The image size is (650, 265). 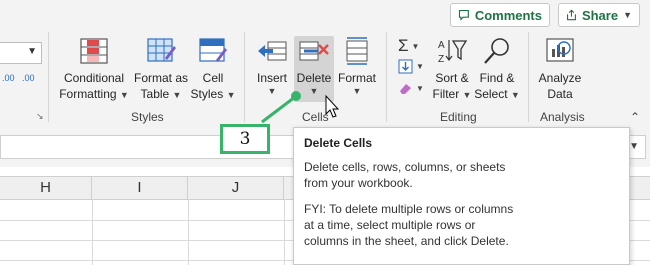 What do you see at coordinates (46, 188) in the screenshot?
I see `column-header-h: H` at bounding box center [46, 188].